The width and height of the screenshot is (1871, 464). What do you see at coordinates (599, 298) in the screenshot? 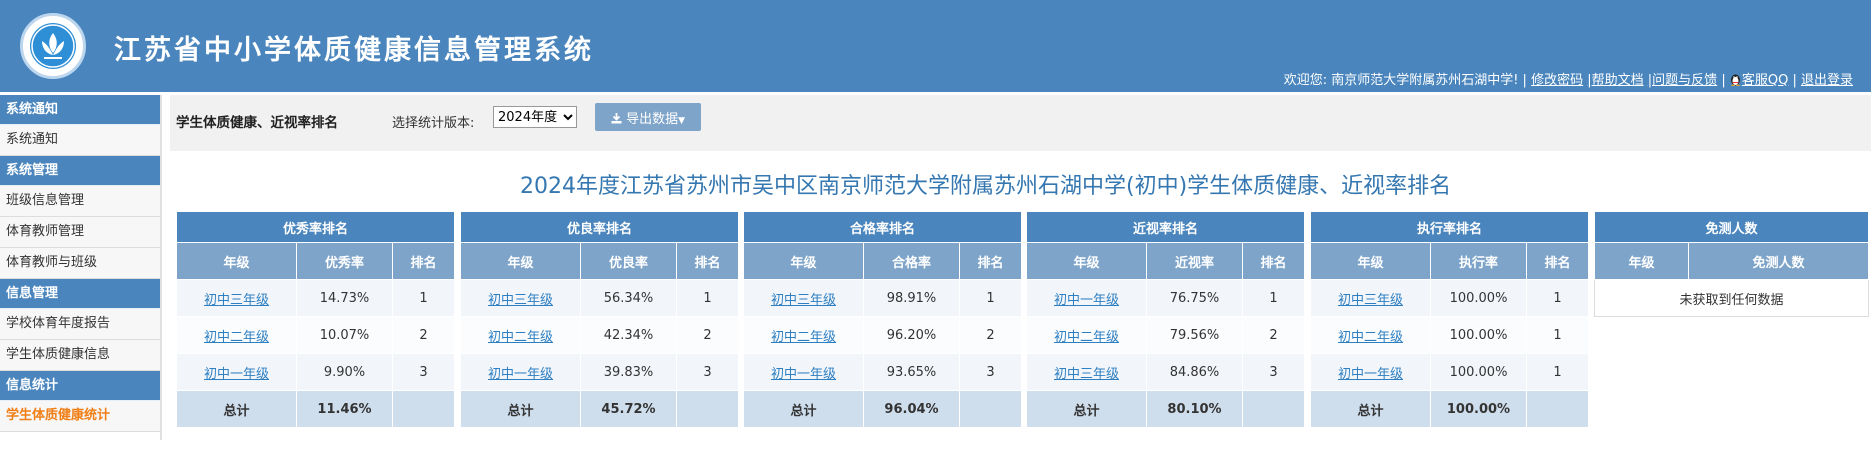
I see `table-row: 初中三年级 56.34% 1` at bounding box center [599, 298].